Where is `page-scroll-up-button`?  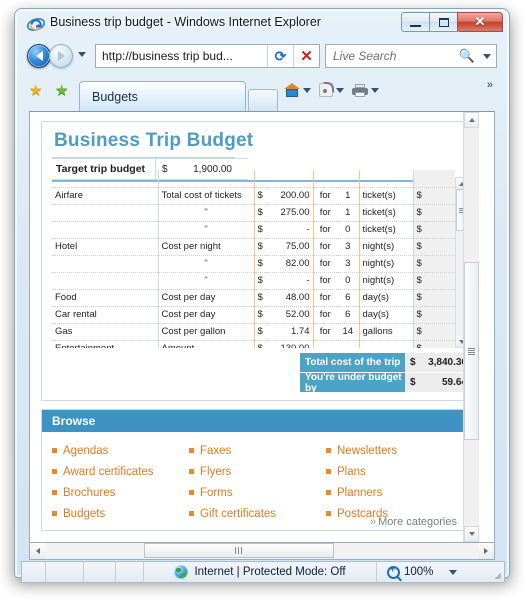 page-scroll-up-button is located at coordinates (471, 120).